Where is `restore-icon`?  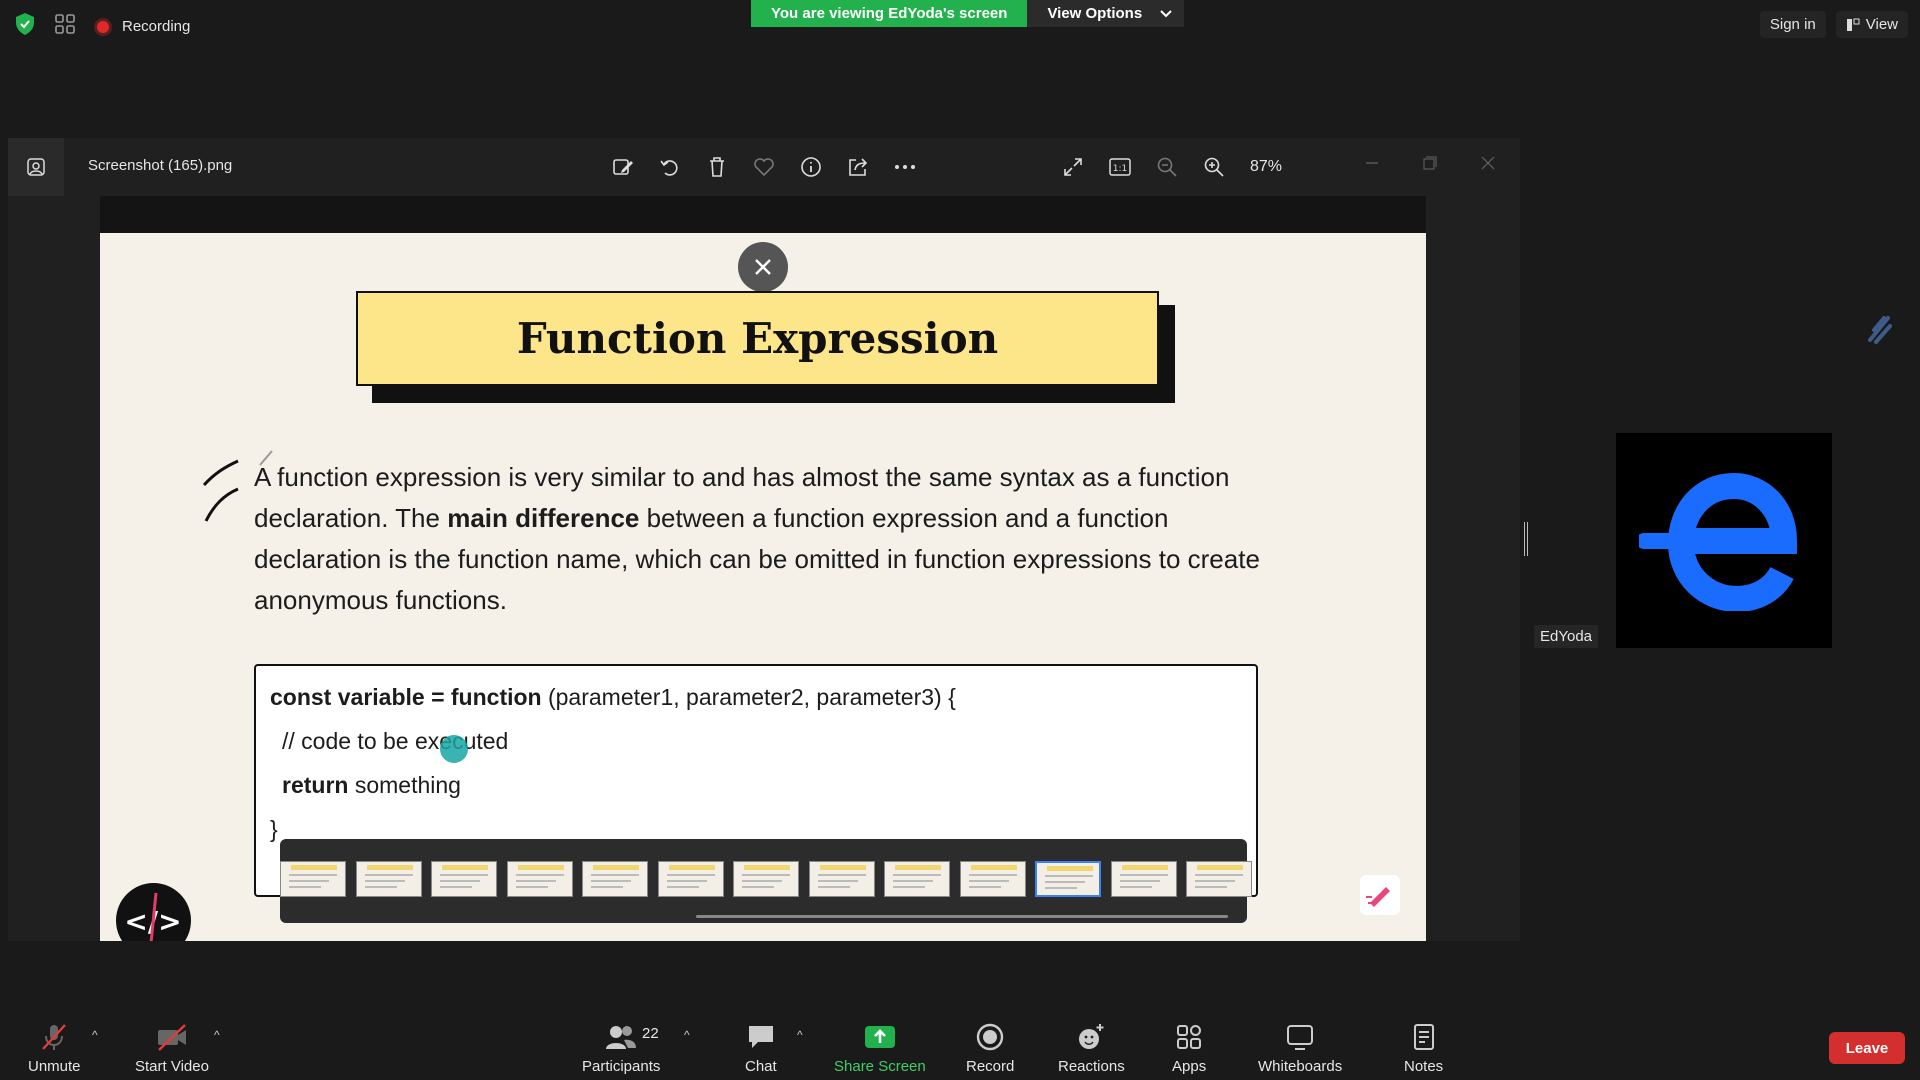
restore-icon is located at coordinates (1430, 162).